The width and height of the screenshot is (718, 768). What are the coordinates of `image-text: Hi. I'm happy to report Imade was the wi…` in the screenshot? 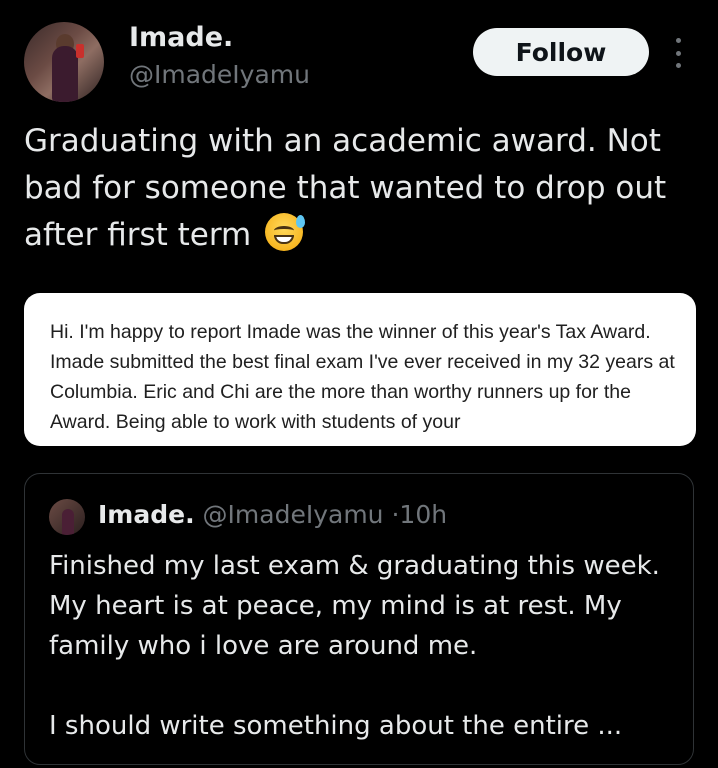 It's located at (362, 377).